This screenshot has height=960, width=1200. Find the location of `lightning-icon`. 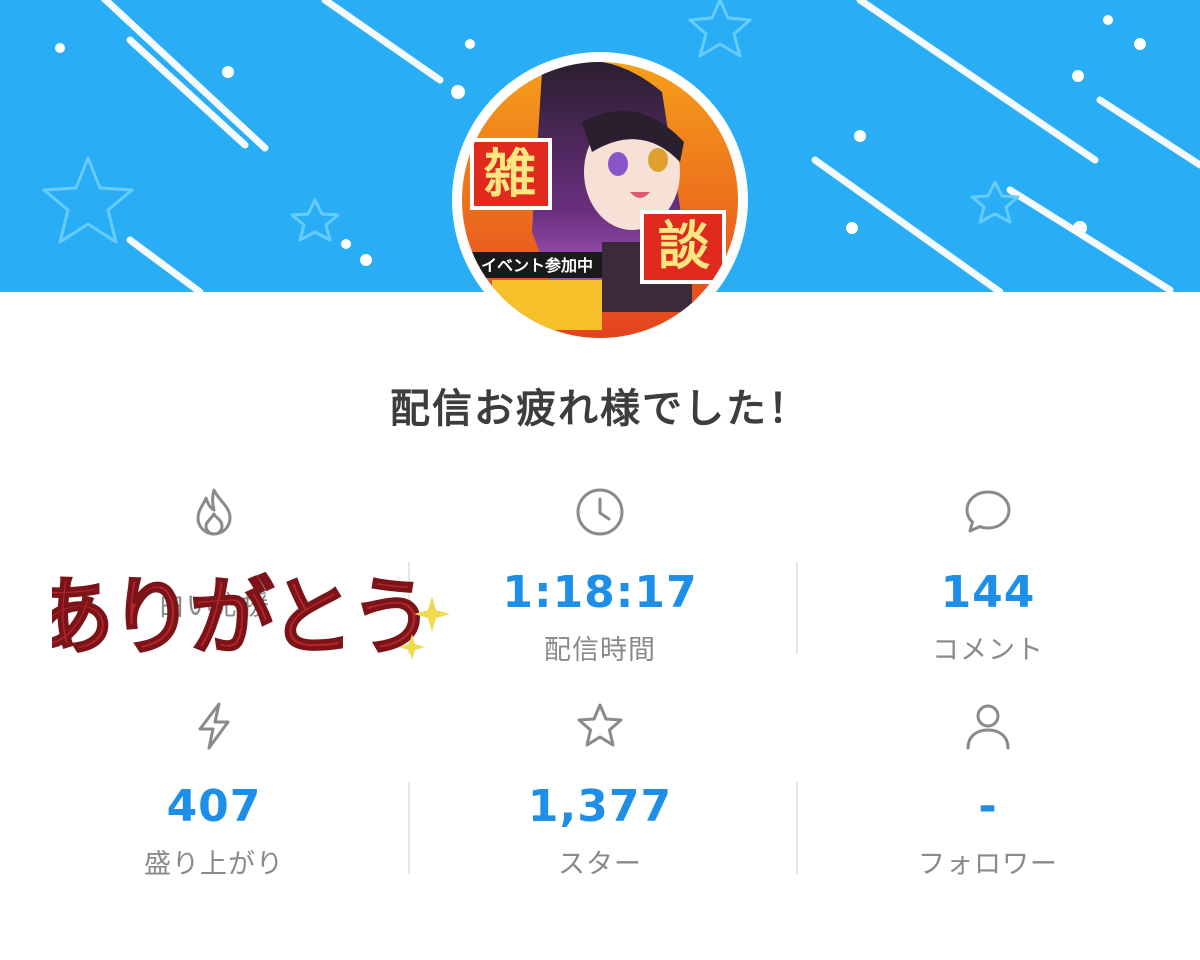

lightning-icon is located at coordinates (214, 726).